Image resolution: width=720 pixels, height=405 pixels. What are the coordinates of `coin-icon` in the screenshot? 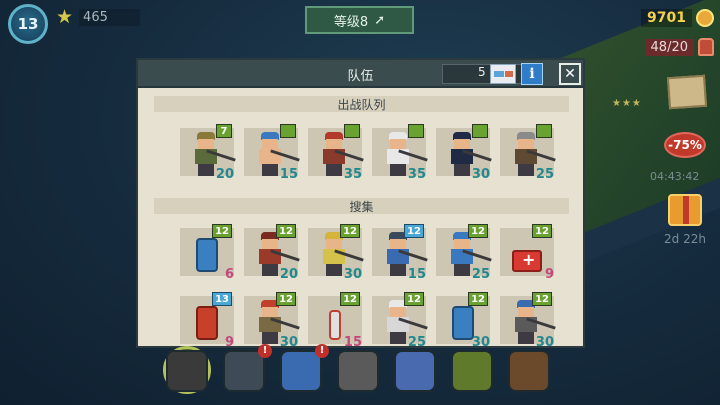 It's located at (705, 18).